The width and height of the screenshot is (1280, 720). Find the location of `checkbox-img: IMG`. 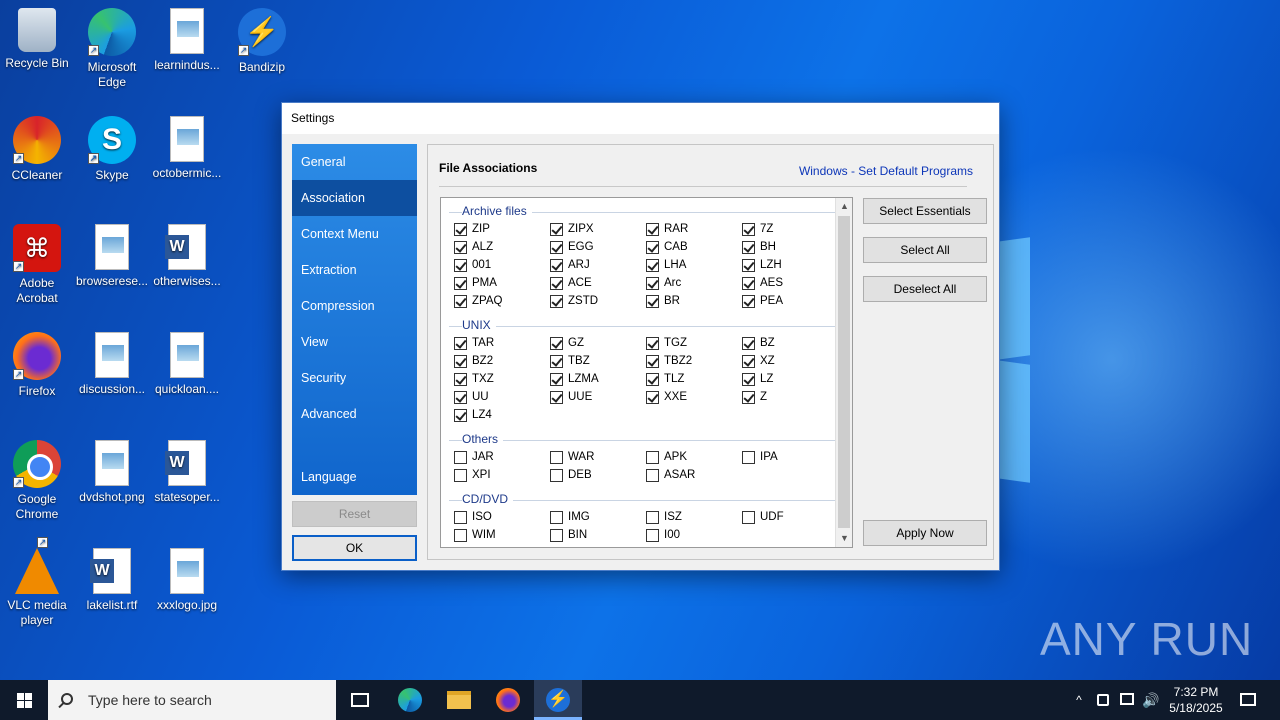

checkbox-img: IMG is located at coordinates (598, 517).